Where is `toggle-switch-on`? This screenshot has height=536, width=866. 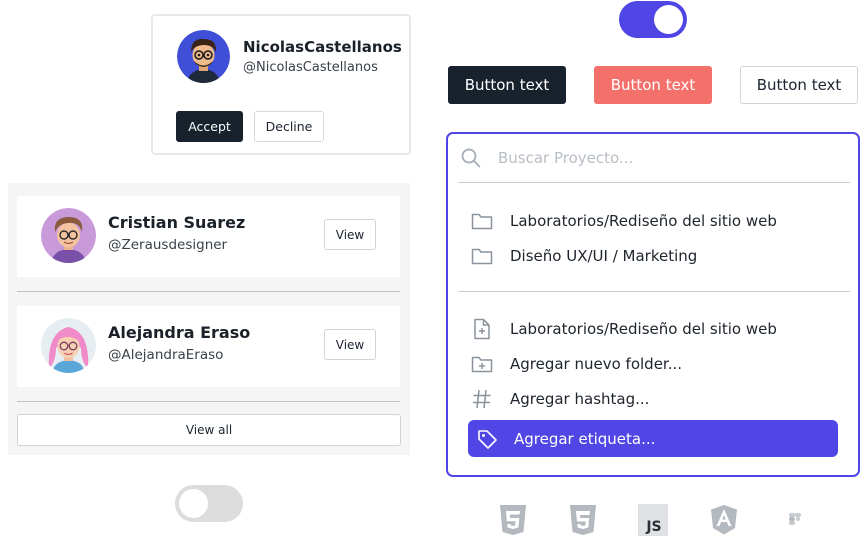
toggle-switch-on is located at coordinates (653, 19).